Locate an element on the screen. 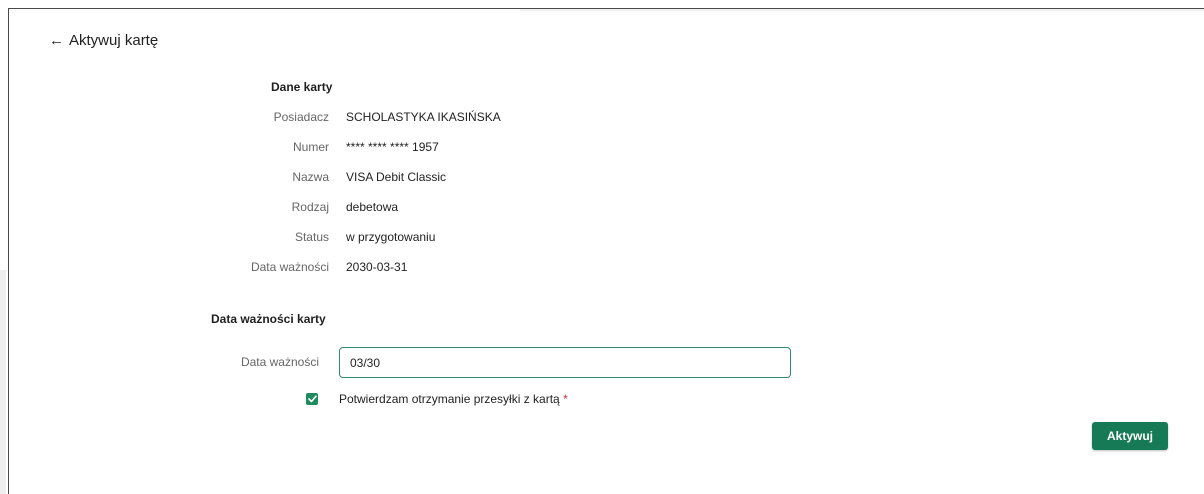  checkmark-icon is located at coordinates (312, 399).